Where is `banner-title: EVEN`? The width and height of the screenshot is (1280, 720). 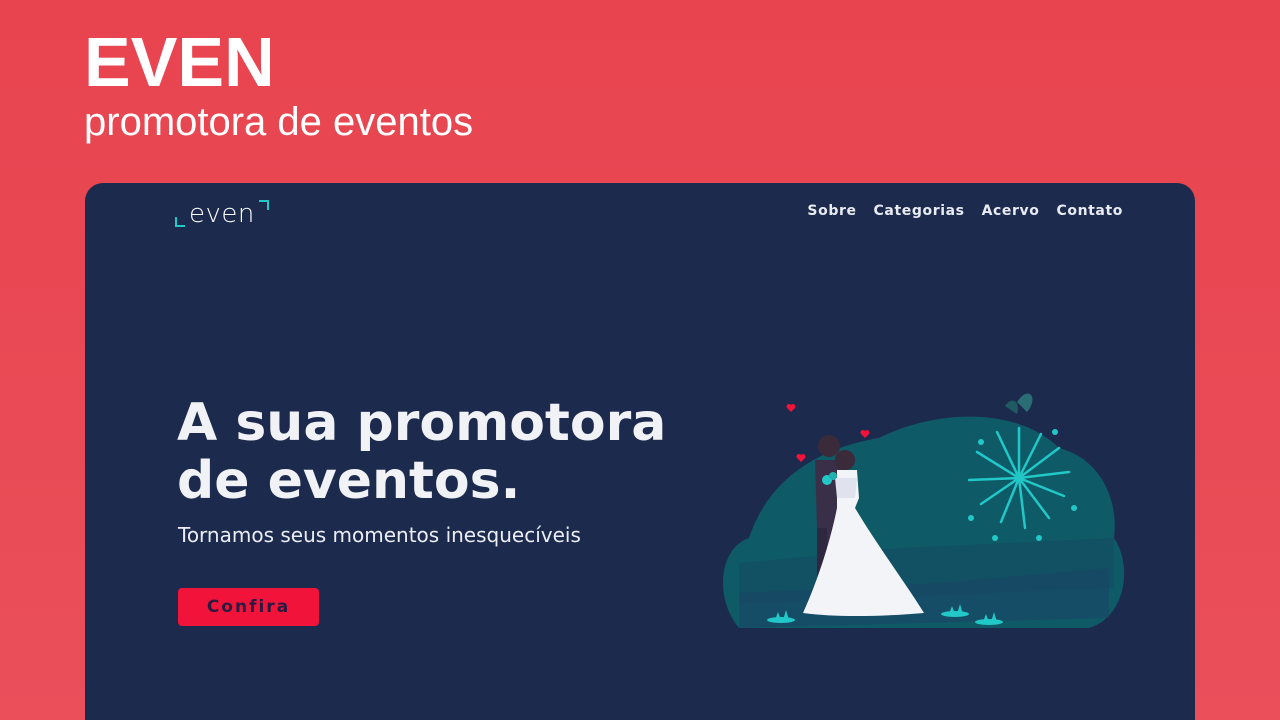 banner-title: EVEN is located at coordinates (179, 62).